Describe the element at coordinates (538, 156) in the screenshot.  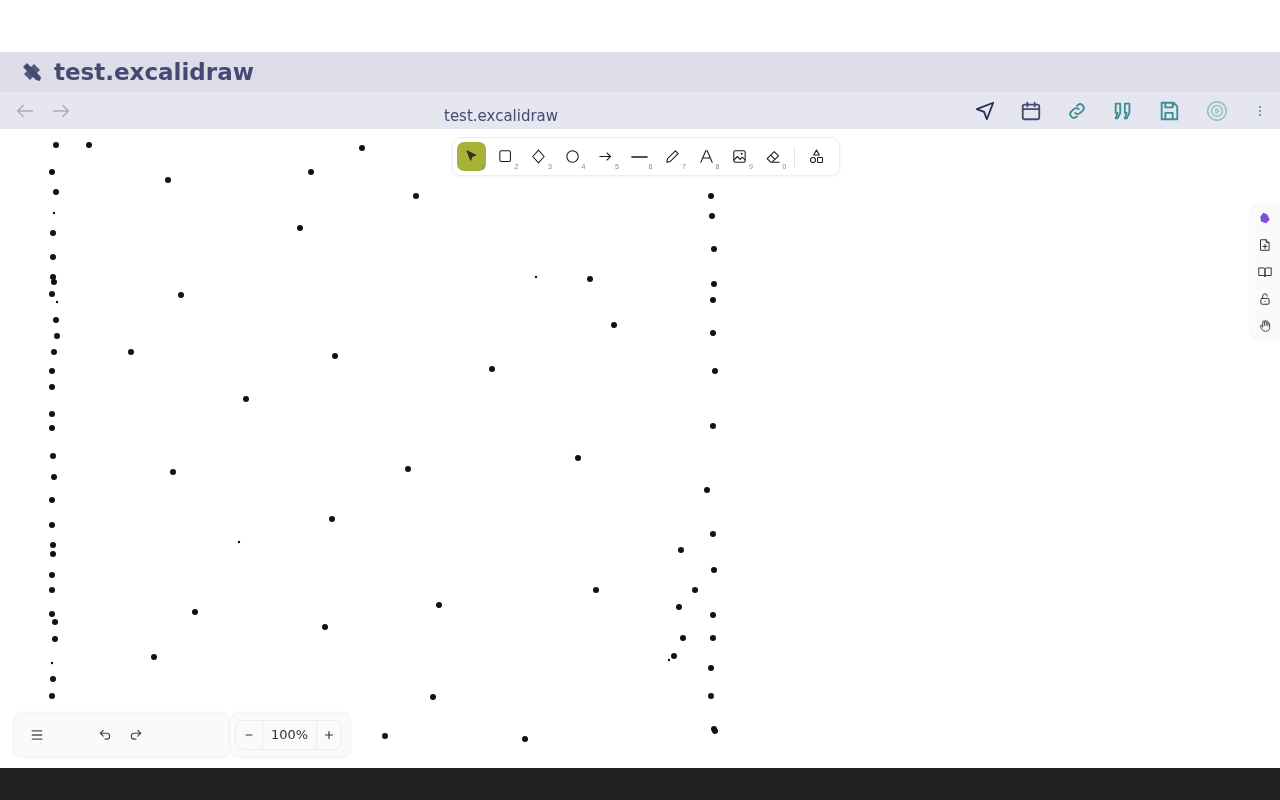
I see `diamond-icon` at that location.